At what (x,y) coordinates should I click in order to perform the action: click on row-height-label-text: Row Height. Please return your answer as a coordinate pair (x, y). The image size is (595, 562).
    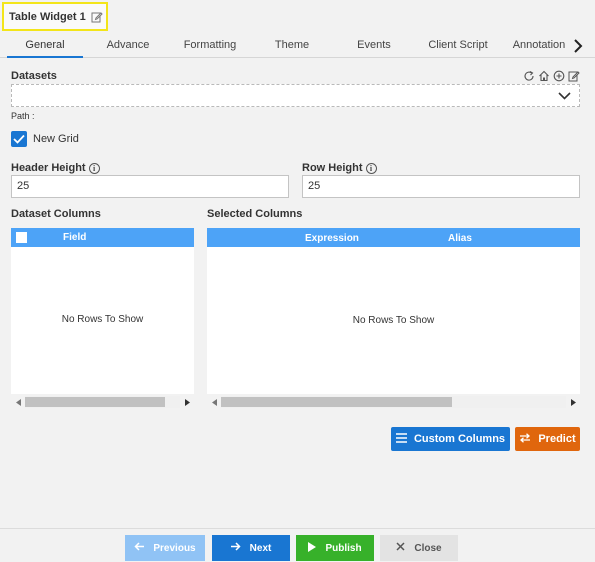
    Looking at the image, I should click on (332, 168).